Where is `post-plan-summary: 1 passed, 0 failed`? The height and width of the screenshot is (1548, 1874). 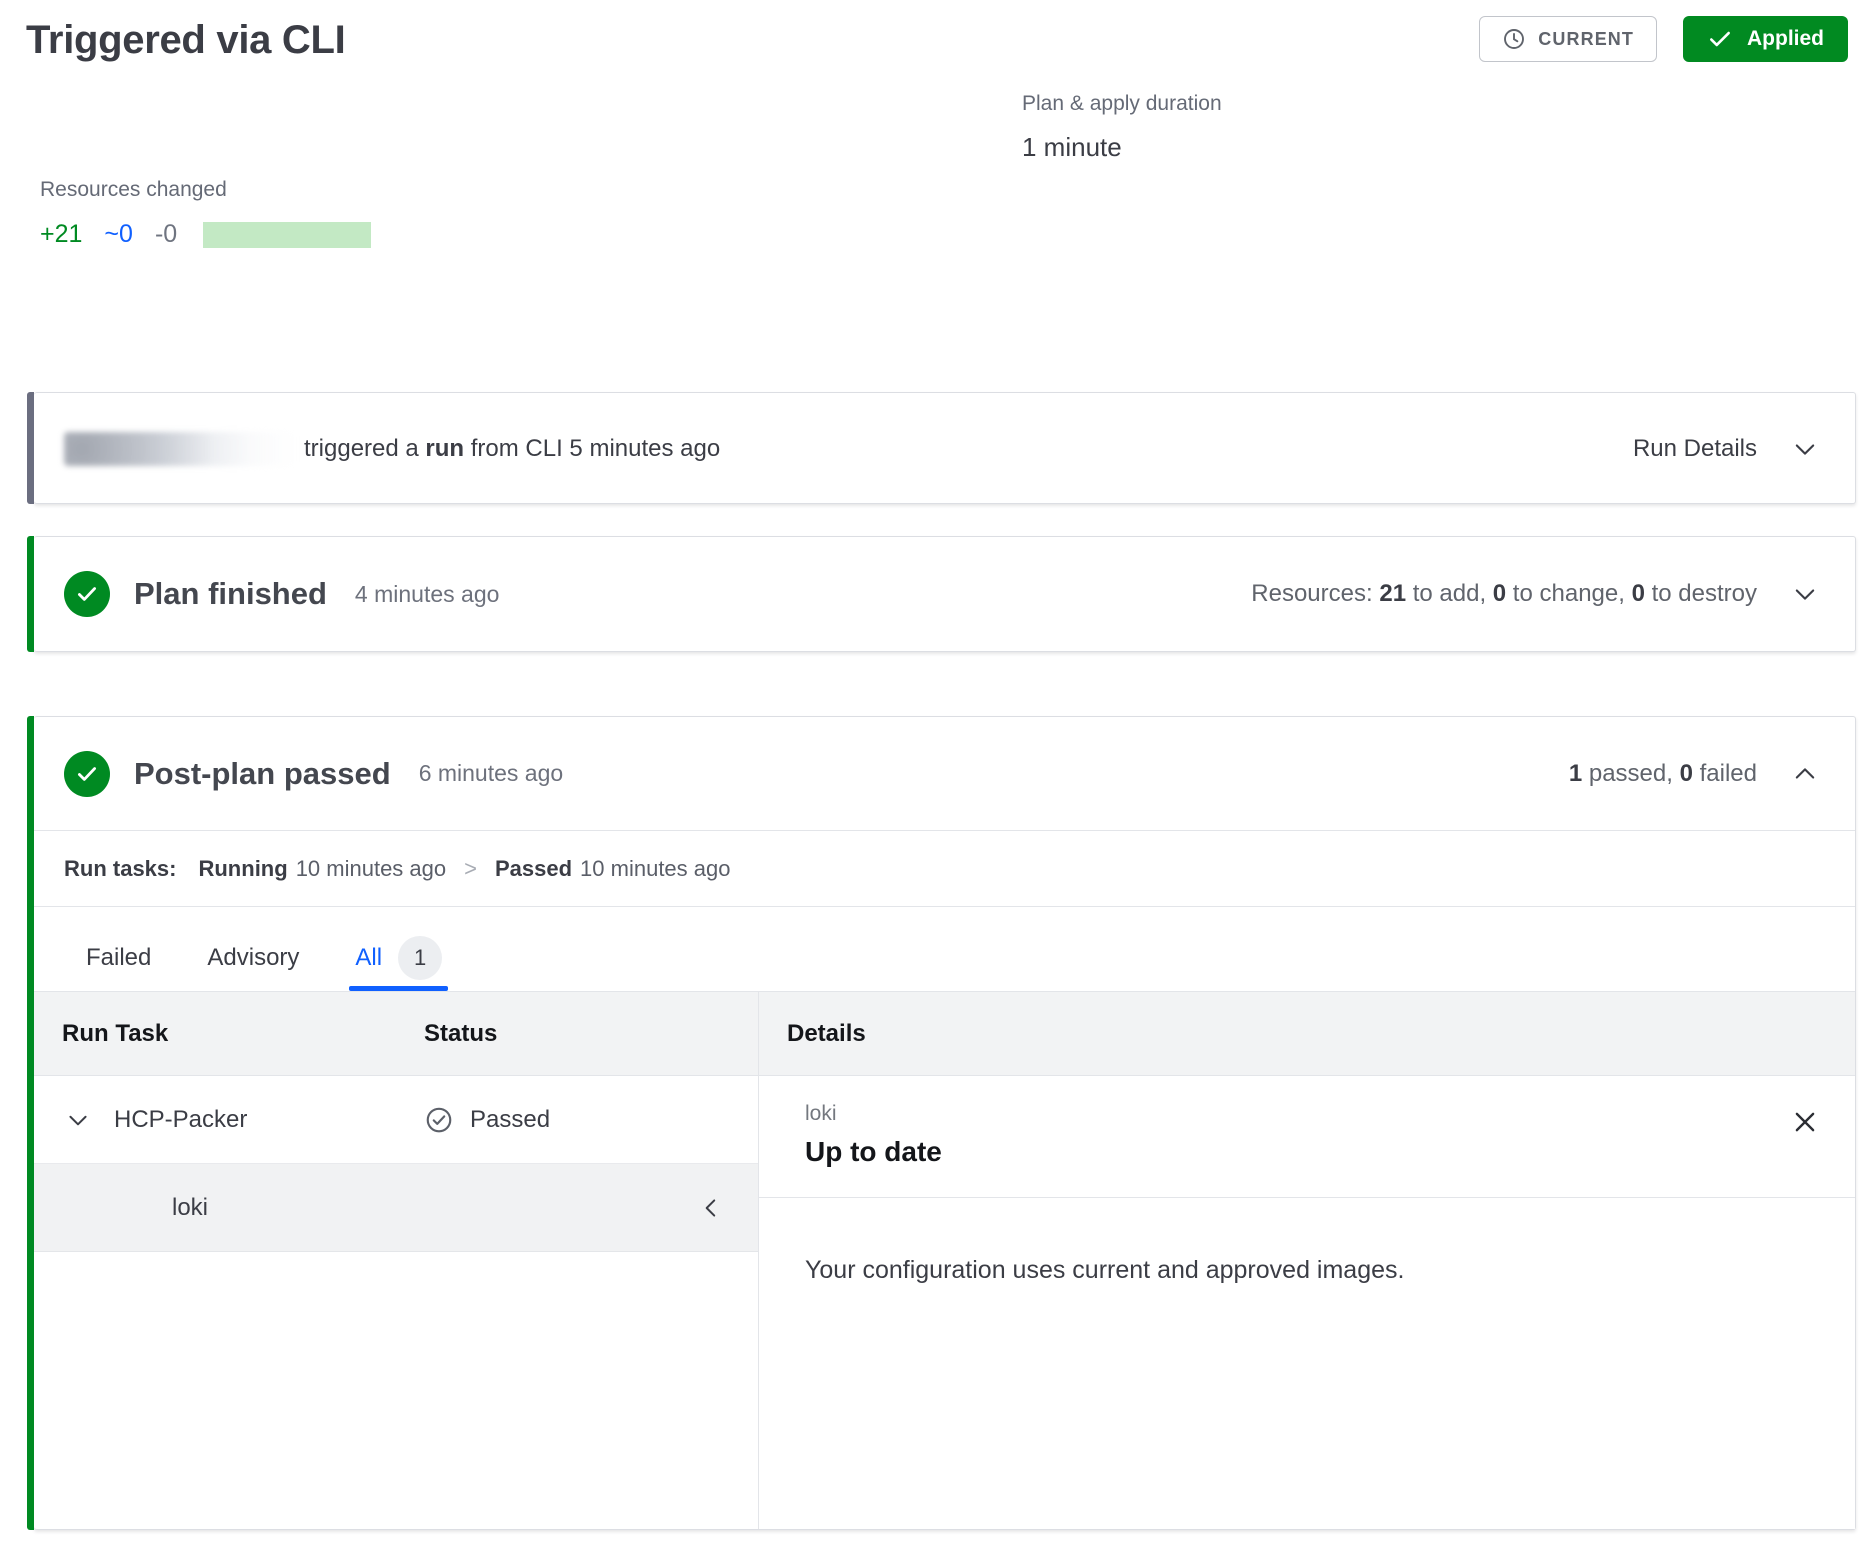 post-plan-summary: 1 passed, 0 failed is located at coordinates (1663, 774).